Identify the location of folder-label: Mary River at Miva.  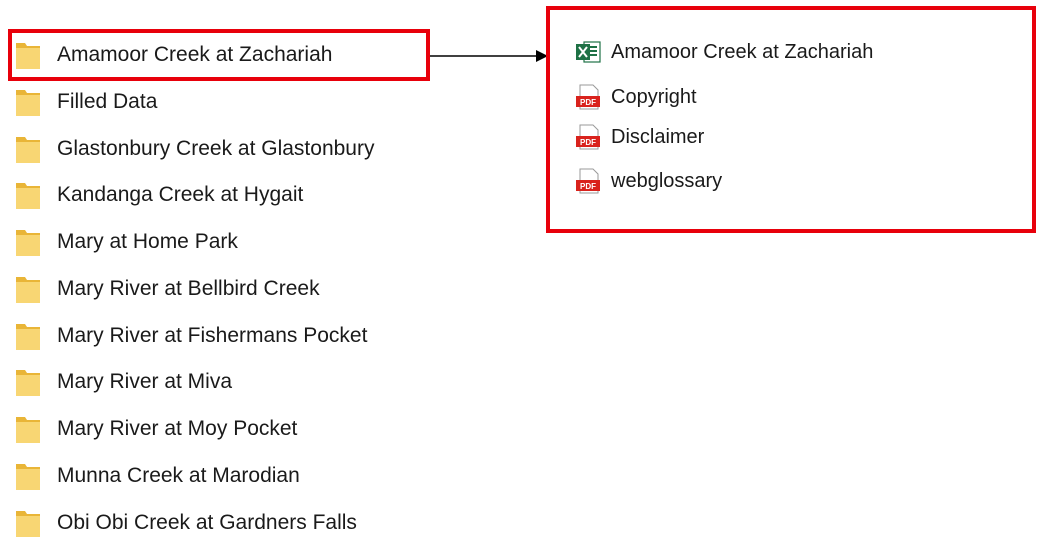
(145, 381).